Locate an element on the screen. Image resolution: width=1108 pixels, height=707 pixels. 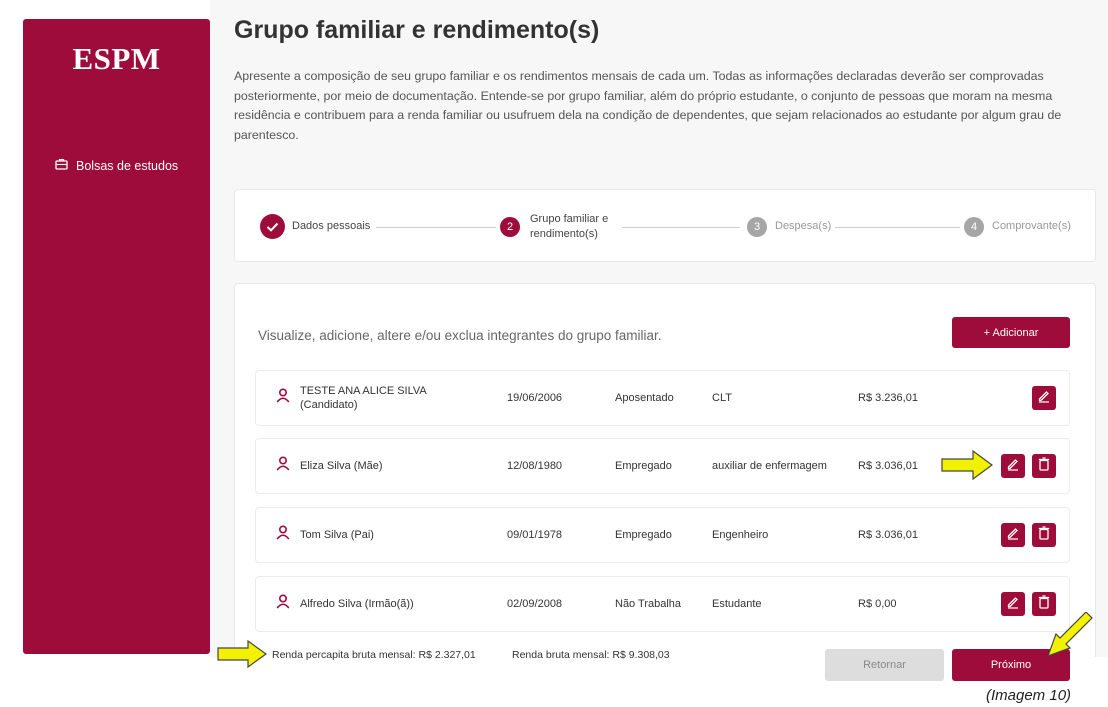
member-occupation: Engenheiro is located at coordinates (740, 535).